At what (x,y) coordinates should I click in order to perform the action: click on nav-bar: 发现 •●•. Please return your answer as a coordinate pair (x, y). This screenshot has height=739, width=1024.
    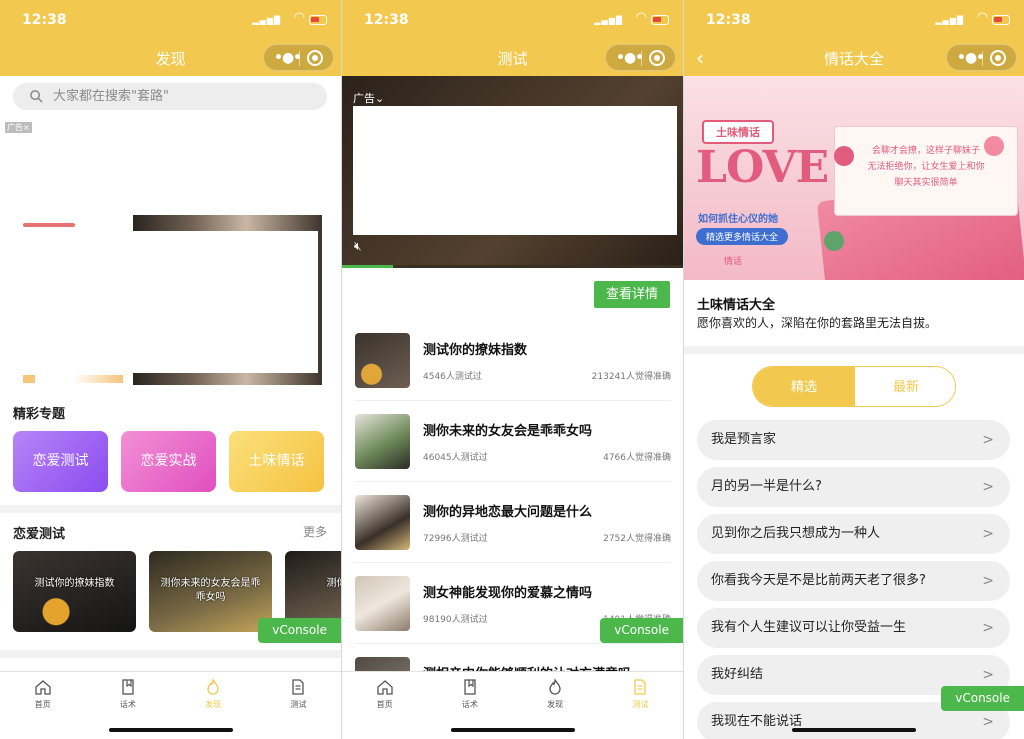
    Looking at the image, I should click on (170, 58).